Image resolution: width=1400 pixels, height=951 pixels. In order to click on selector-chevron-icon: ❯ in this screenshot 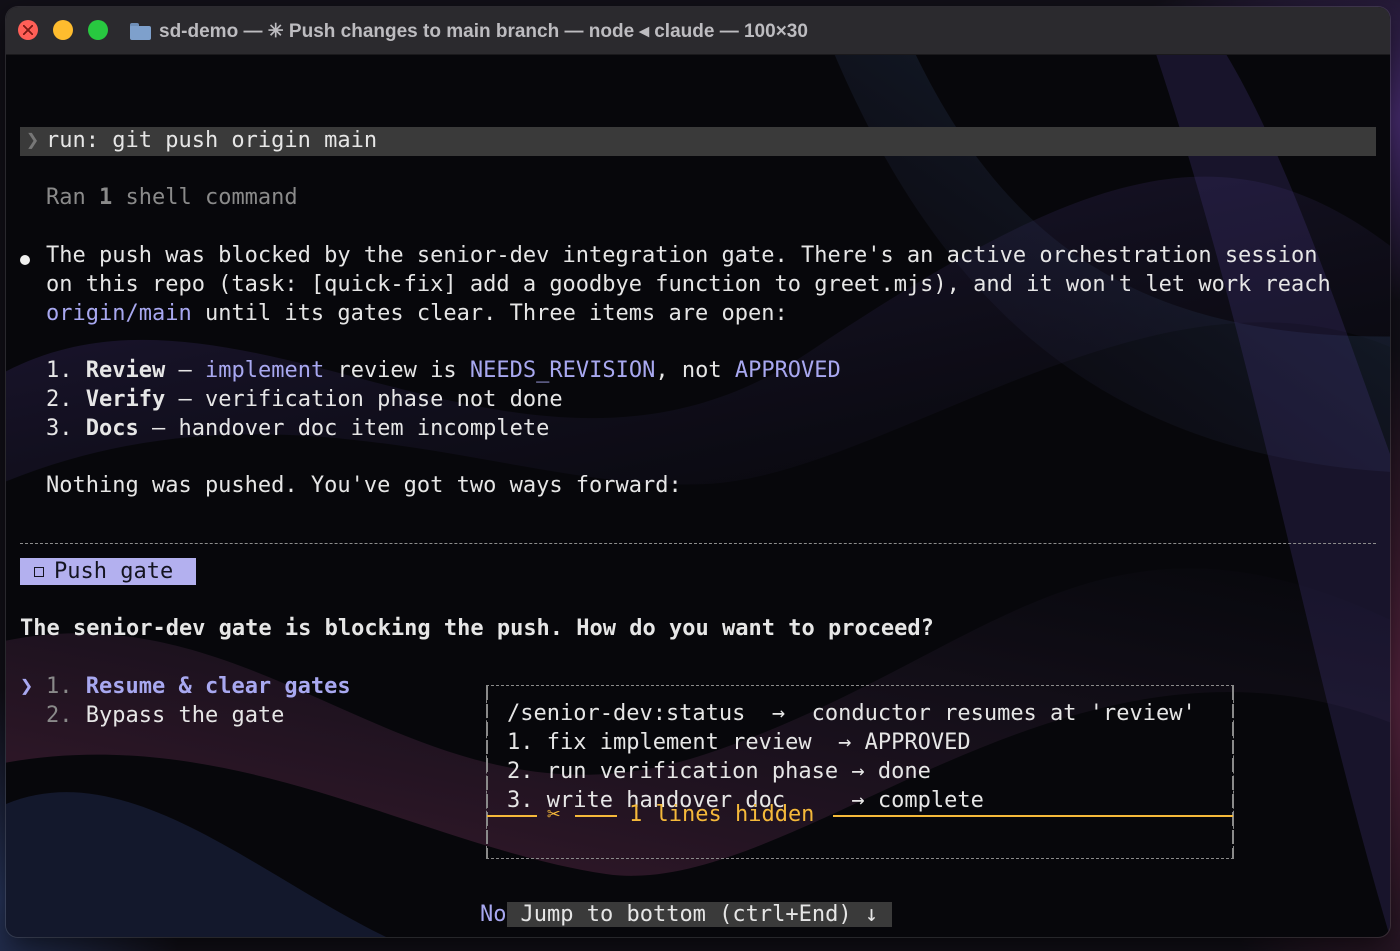, I will do `click(27, 686)`.